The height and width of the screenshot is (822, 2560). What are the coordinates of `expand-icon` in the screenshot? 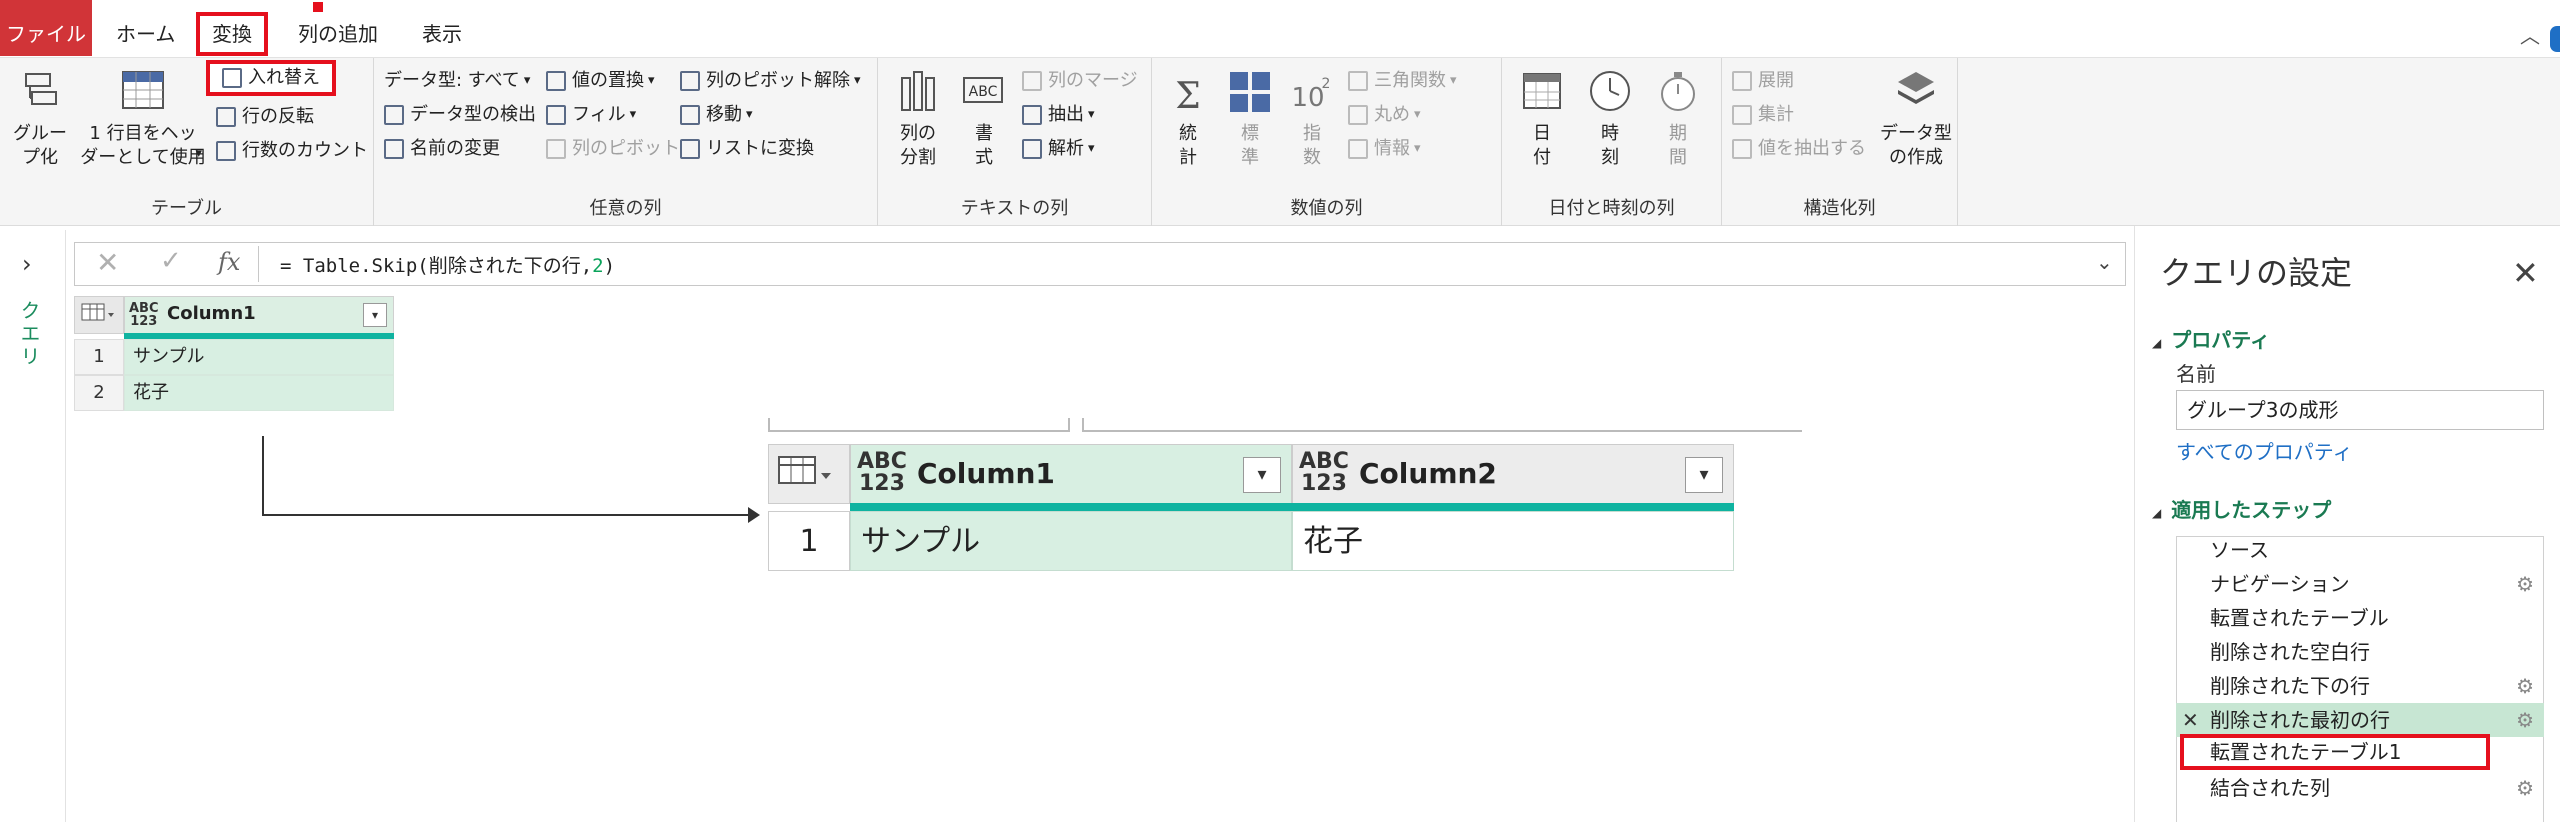 It's located at (1742, 81).